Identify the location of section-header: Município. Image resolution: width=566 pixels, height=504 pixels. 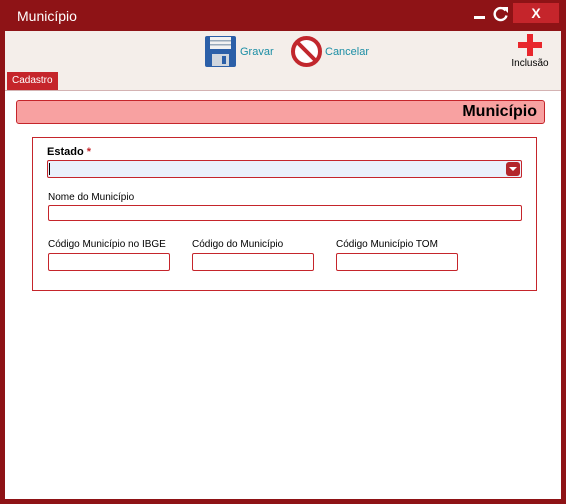
(280, 112).